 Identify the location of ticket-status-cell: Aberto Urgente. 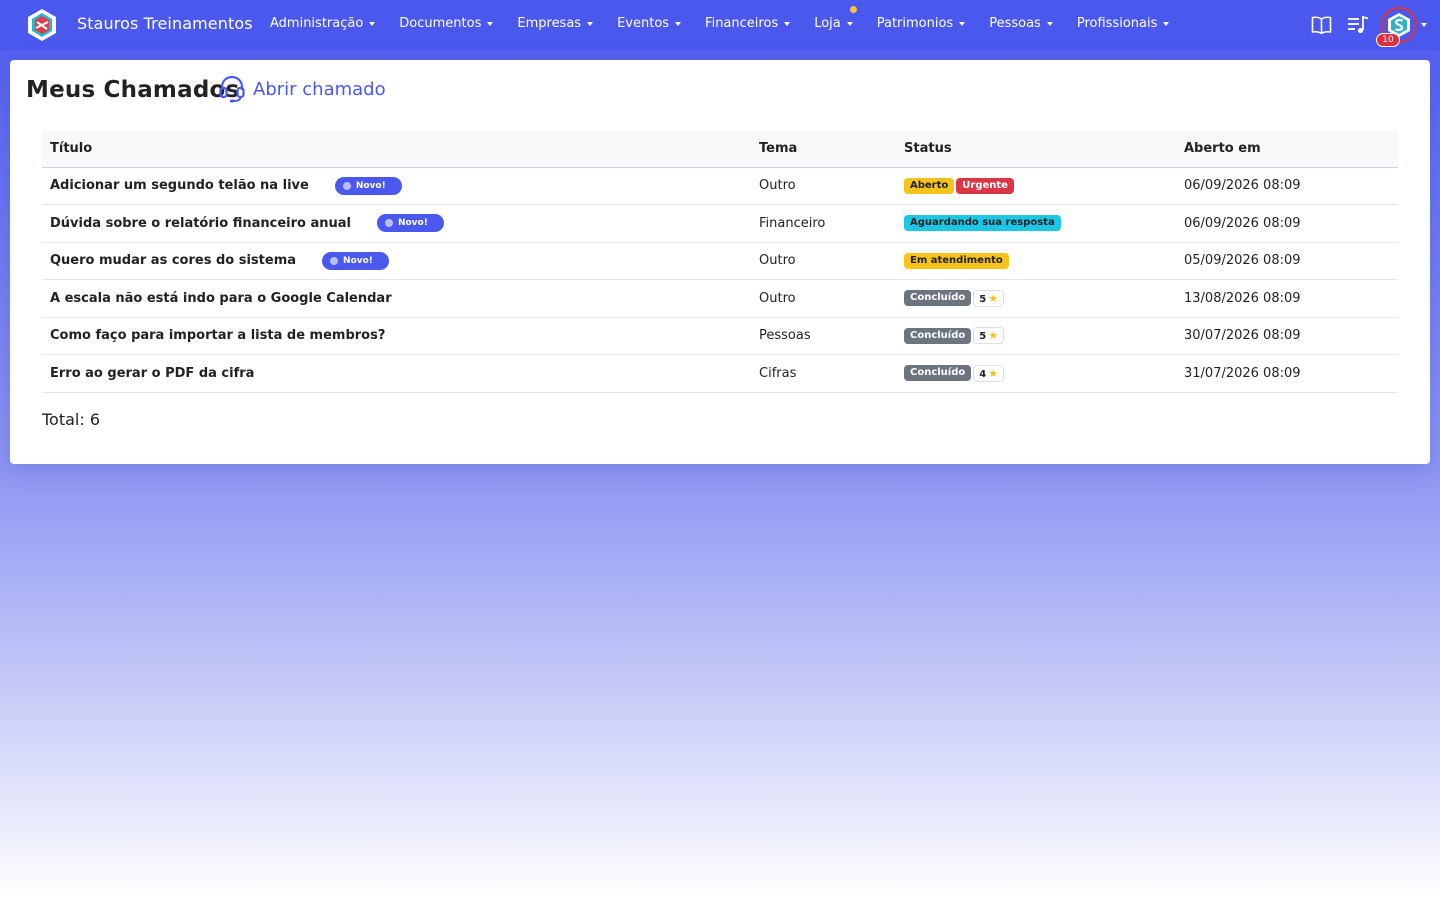
(1036, 186).